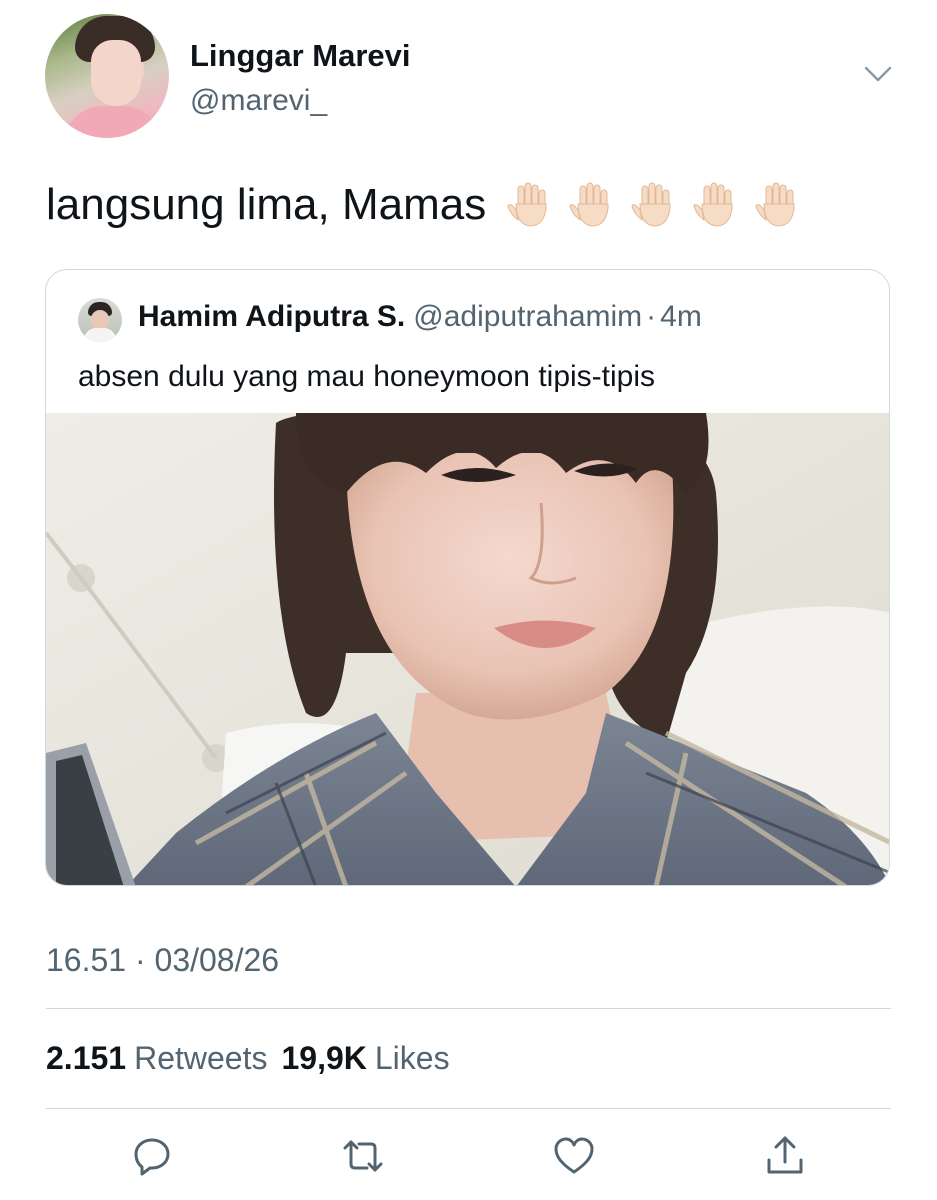 The image size is (937, 1200). I want to click on emoji-group, so click(647, 205).